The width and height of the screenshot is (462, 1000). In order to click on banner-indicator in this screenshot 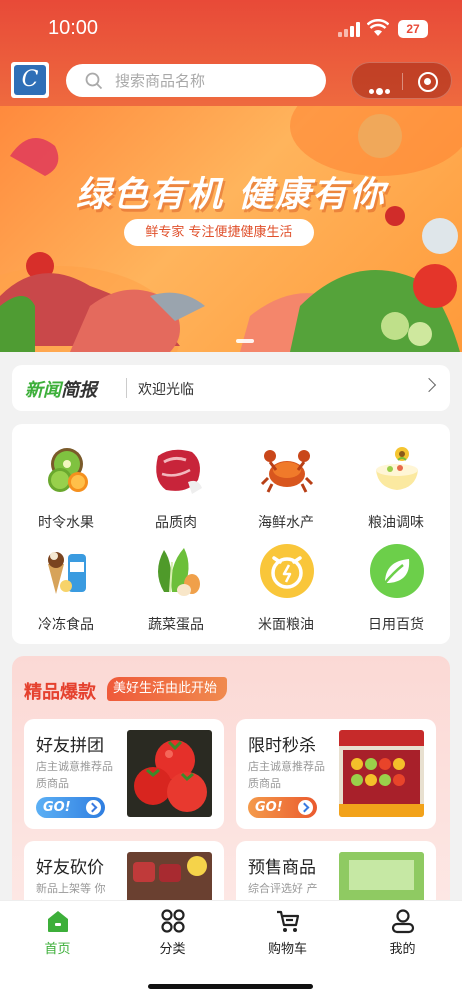, I will do `click(245, 341)`.